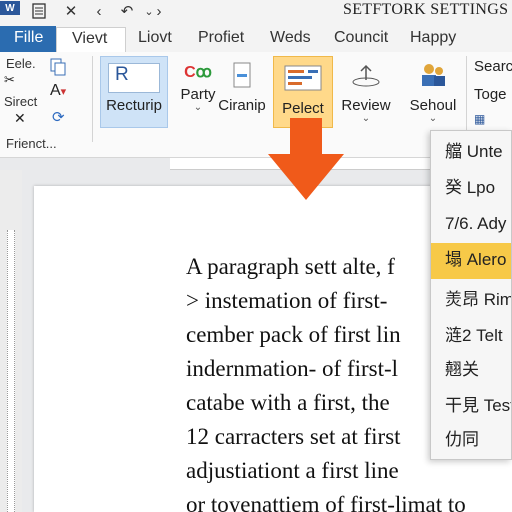 This screenshot has height=512, width=512. What do you see at coordinates (366, 105) in the screenshot?
I see `review-label: Review` at bounding box center [366, 105].